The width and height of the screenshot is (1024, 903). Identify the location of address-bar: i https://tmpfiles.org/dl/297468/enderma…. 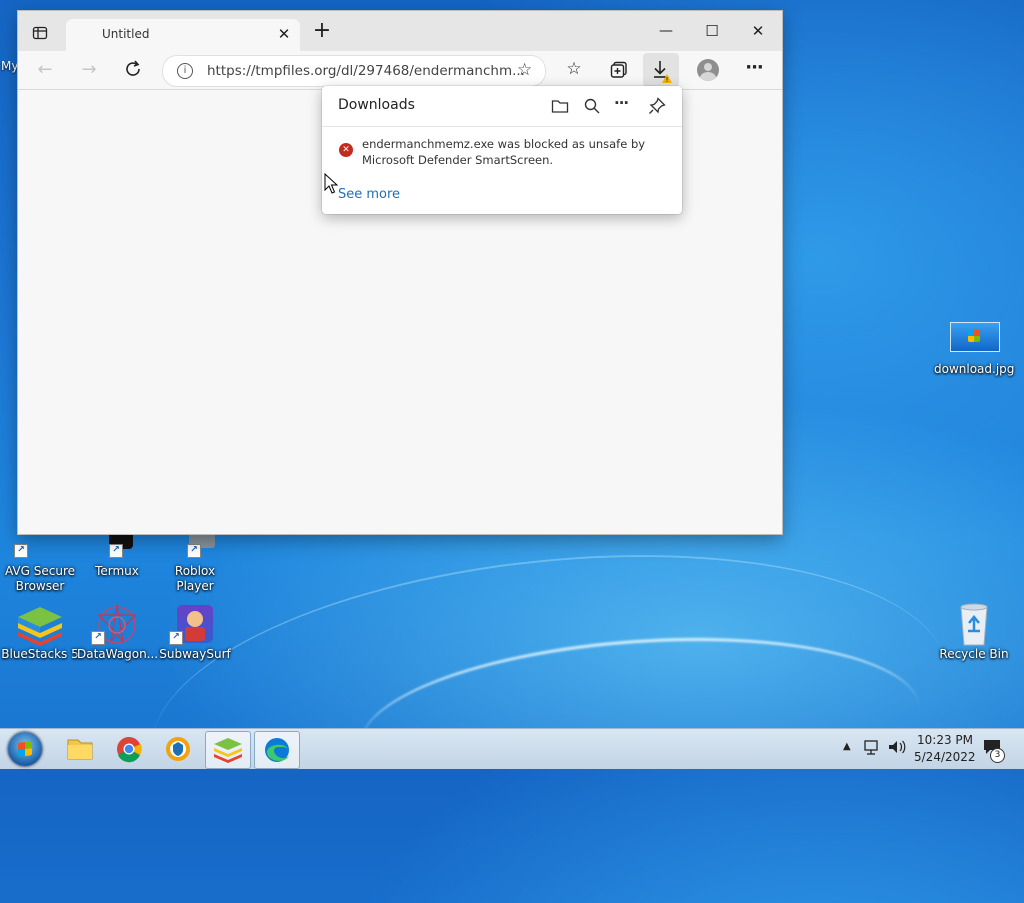
(354, 71).